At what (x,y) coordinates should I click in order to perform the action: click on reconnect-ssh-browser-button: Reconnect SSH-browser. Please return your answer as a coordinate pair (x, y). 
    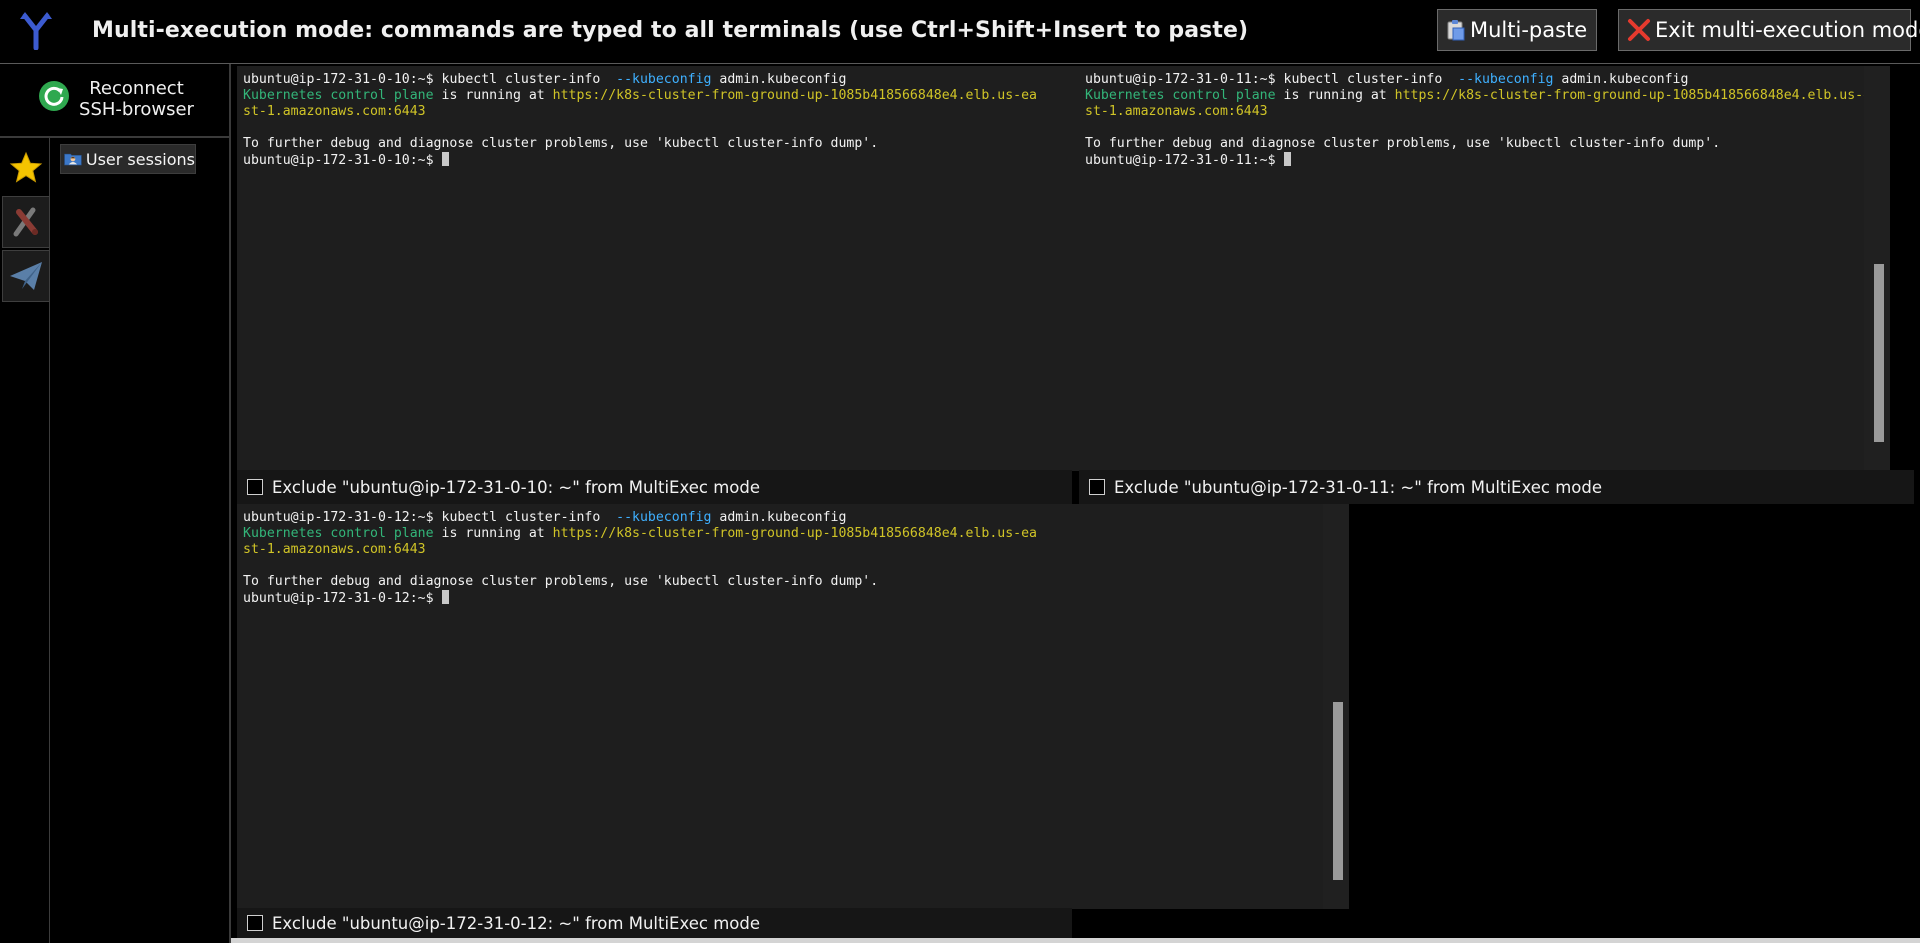
    Looking at the image, I should click on (114, 100).